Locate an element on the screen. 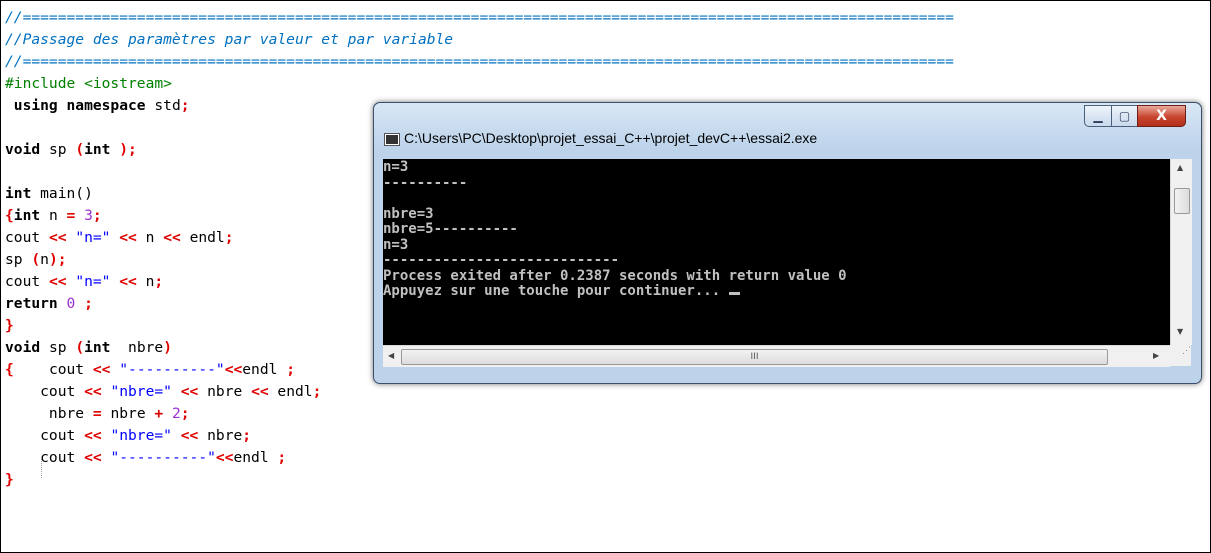 This screenshot has width=1211, height=553. code-line: nbre = nbre + 2; is located at coordinates (607, 414).